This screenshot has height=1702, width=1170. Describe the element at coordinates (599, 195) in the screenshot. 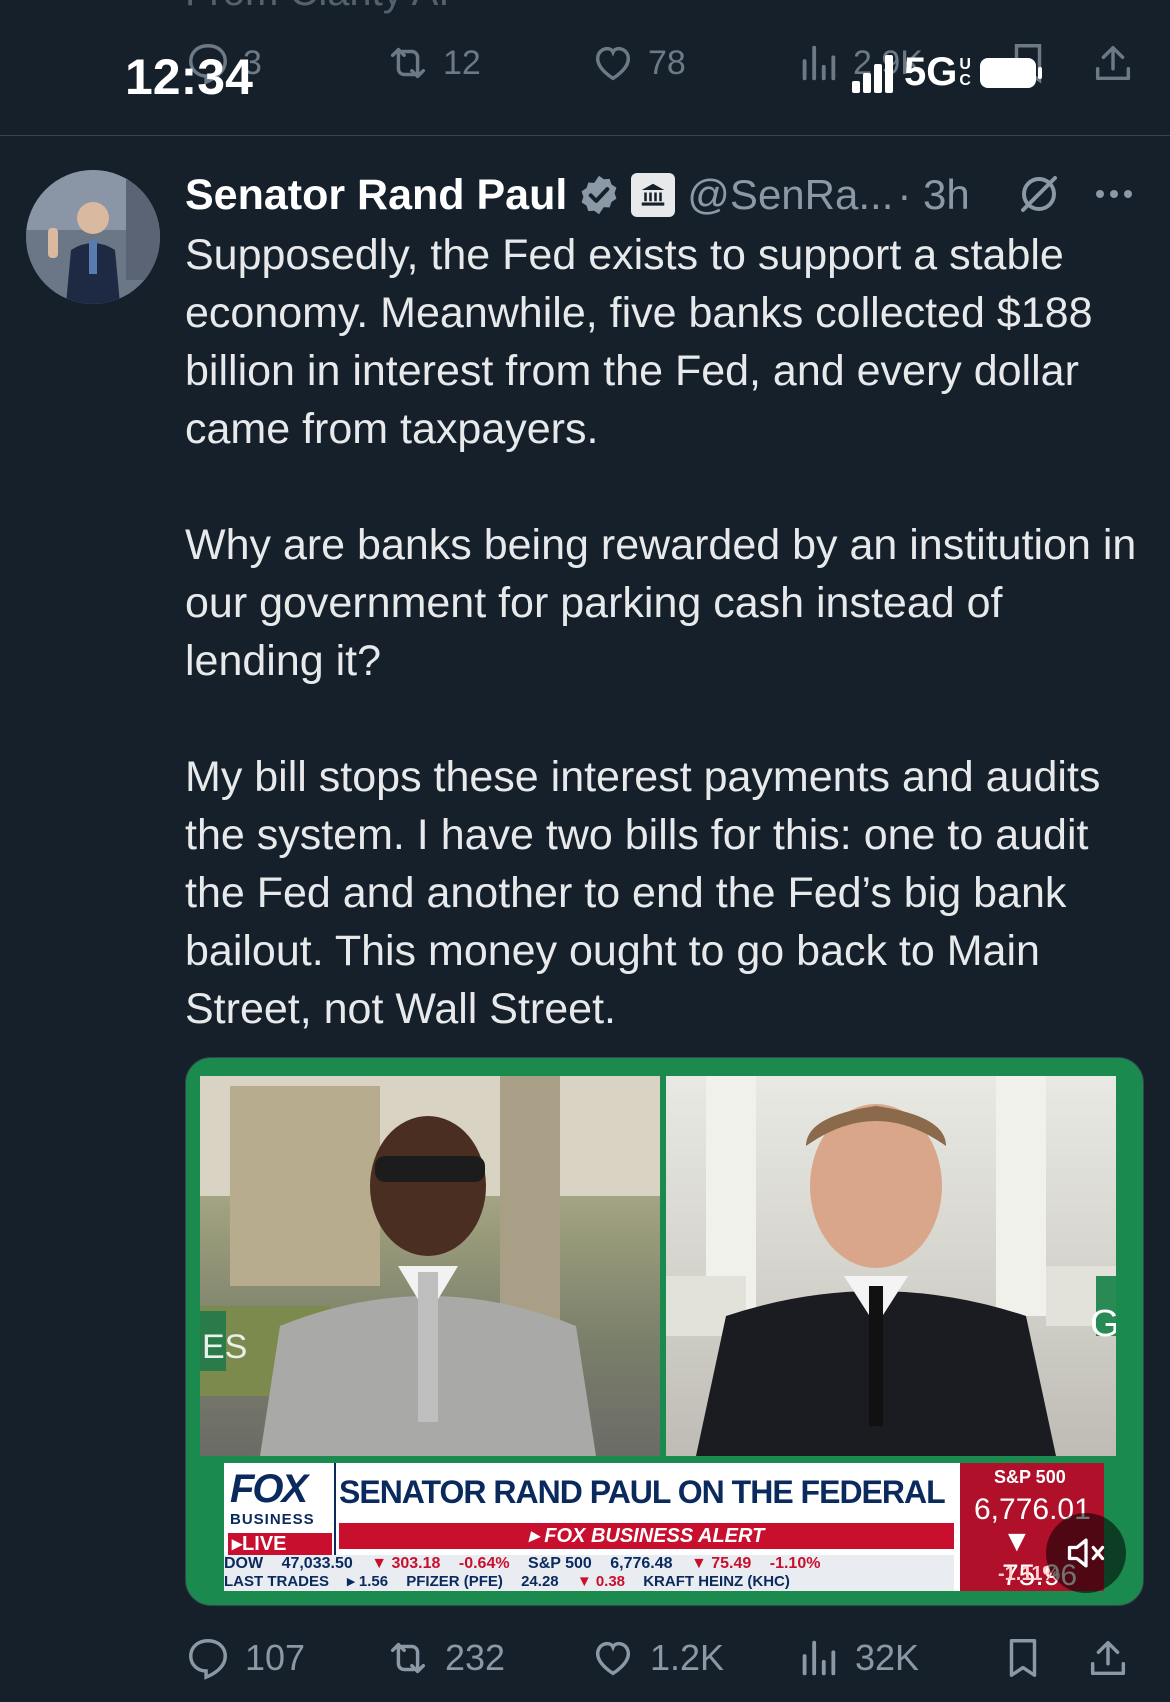

I see `verified-icon` at that location.